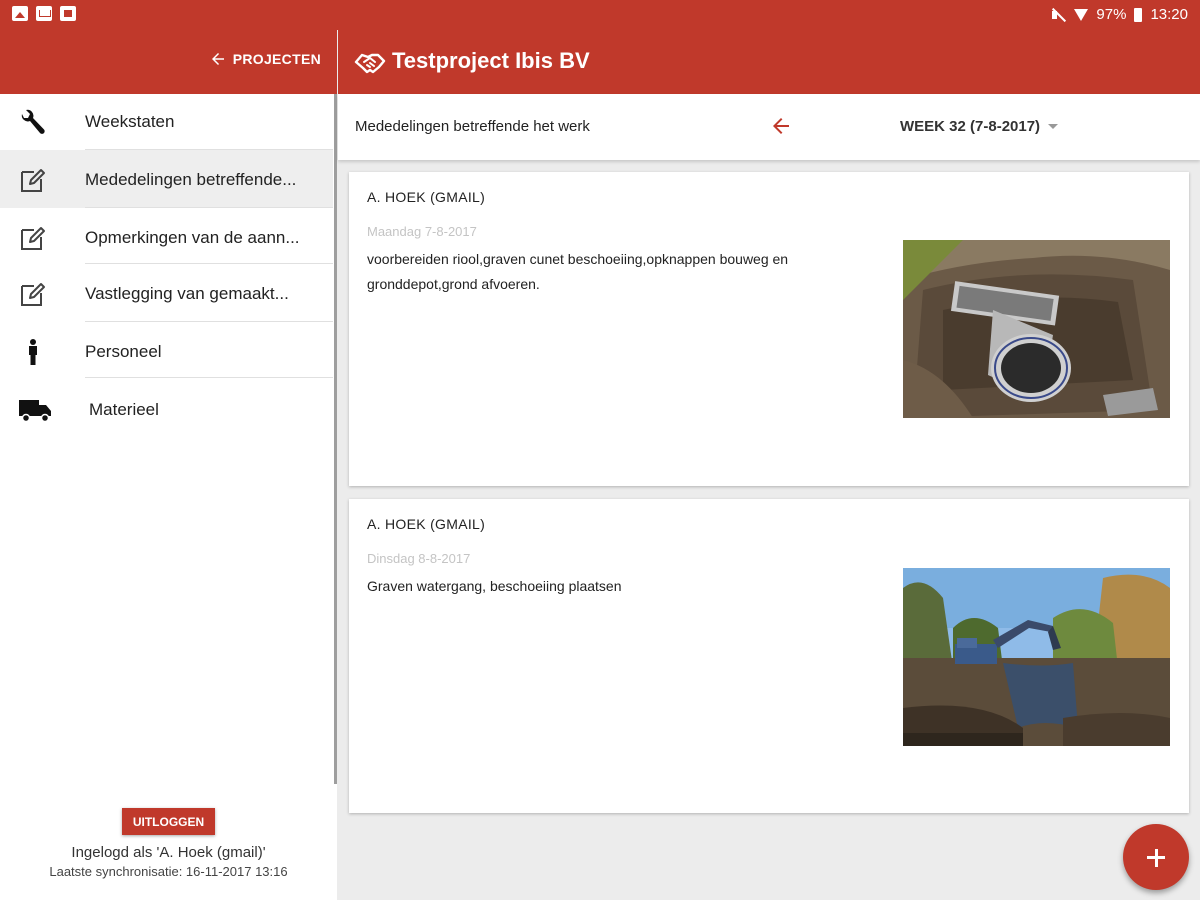  What do you see at coordinates (33, 352) in the screenshot?
I see `person-icon` at bounding box center [33, 352].